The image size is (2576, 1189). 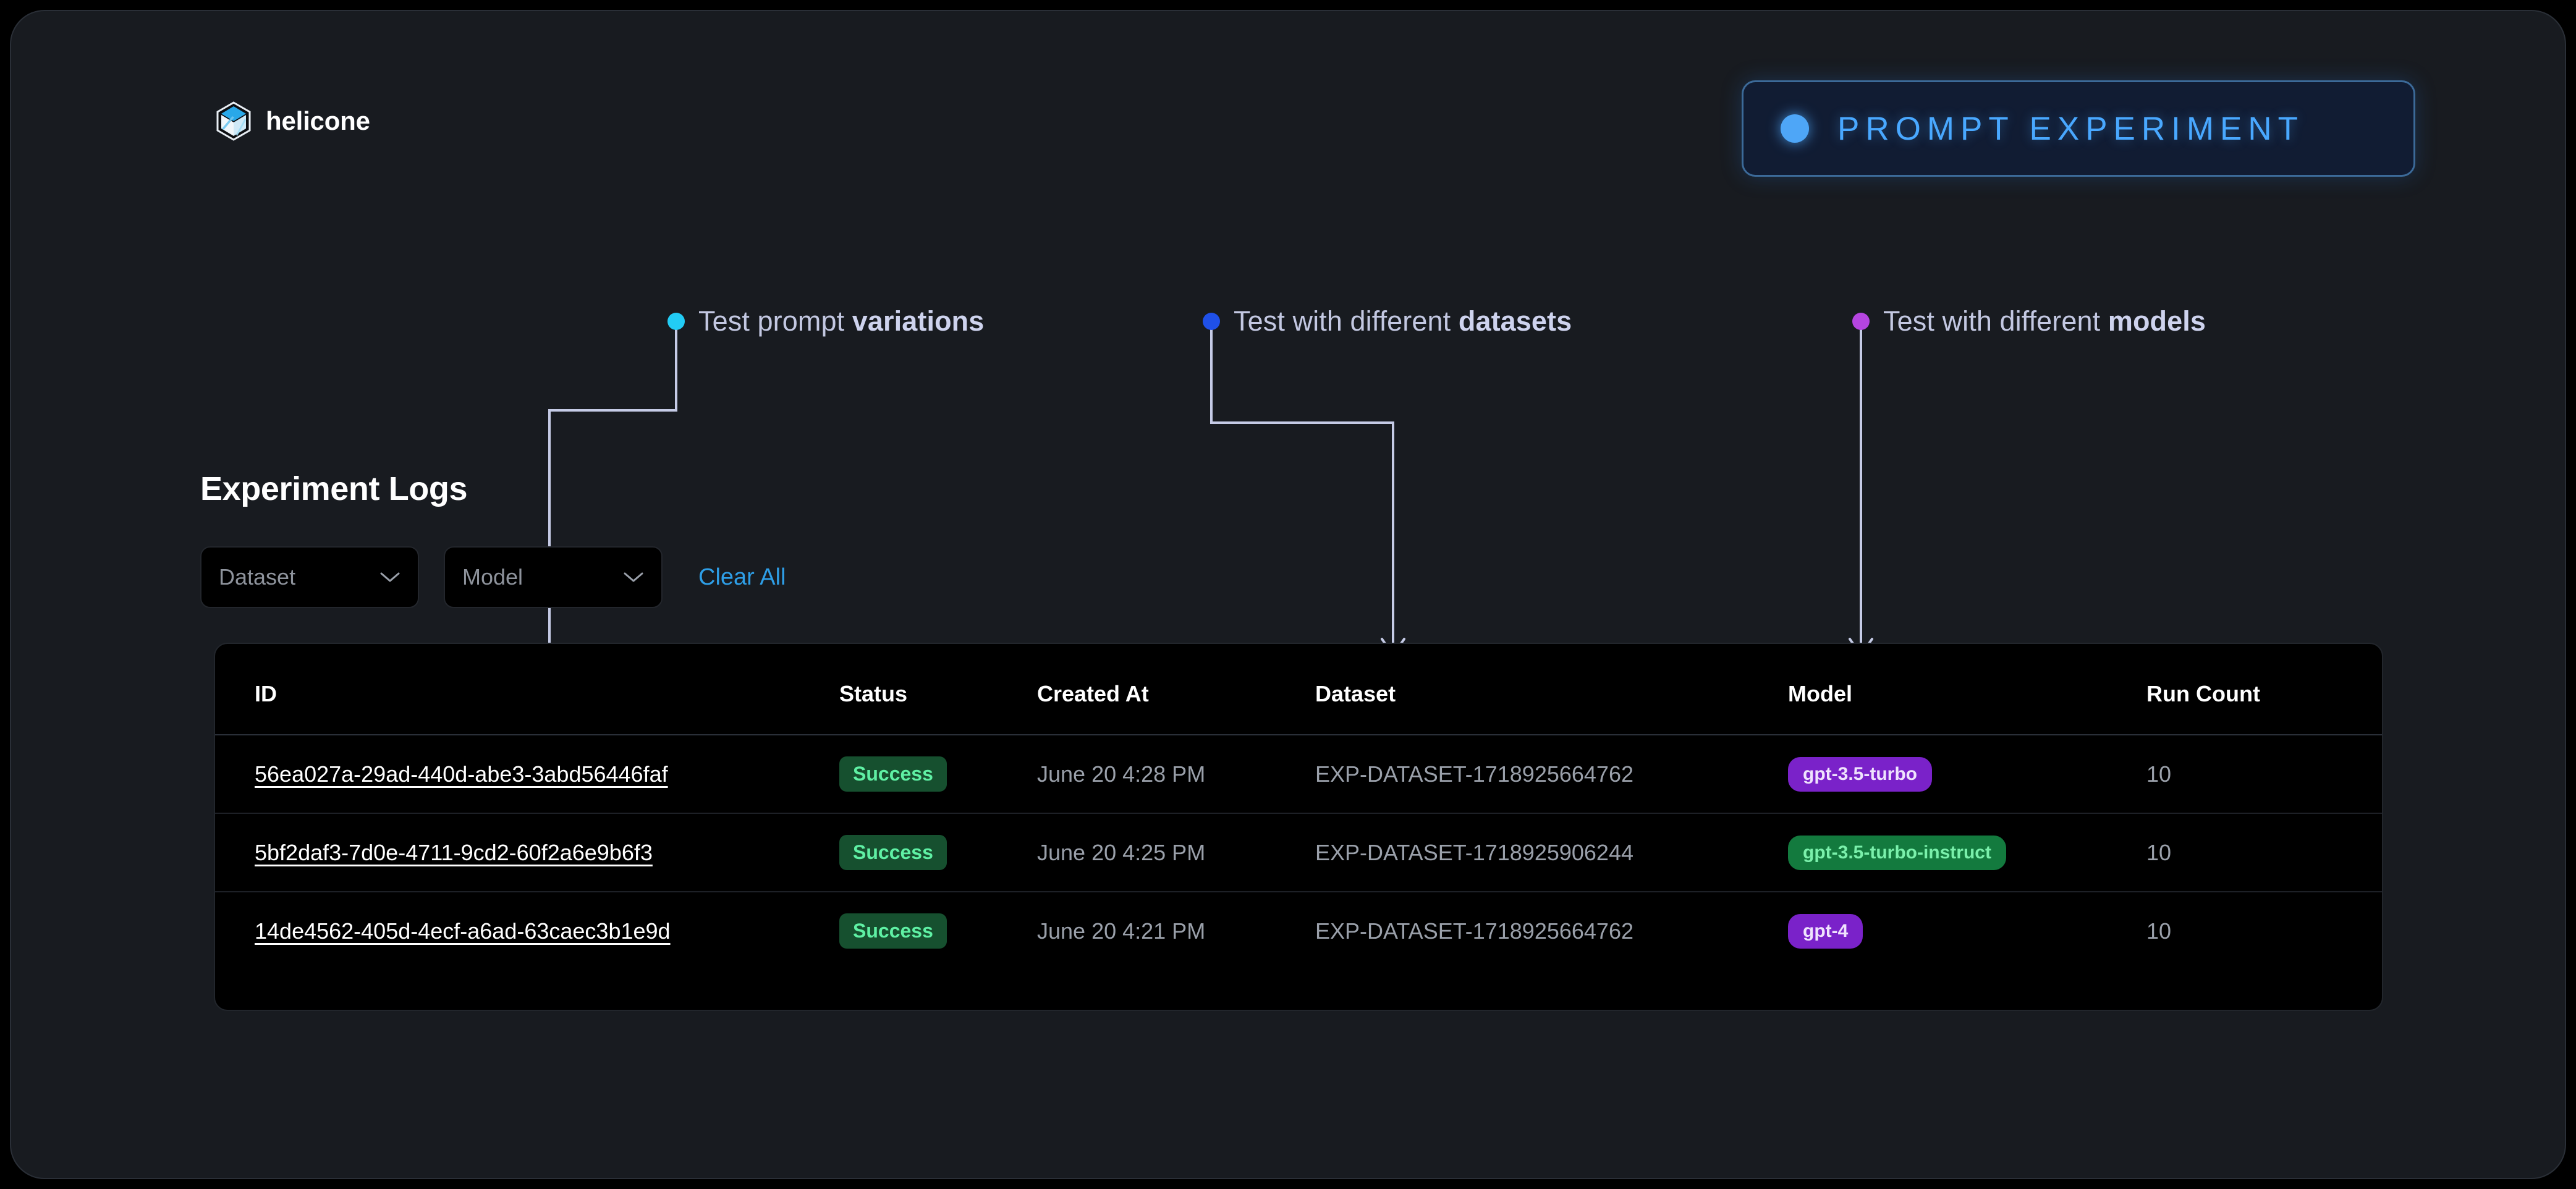 What do you see at coordinates (2264, 689) in the screenshot?
I see `column-header-run-count: Run Count` at bounding box center [2264, 689].